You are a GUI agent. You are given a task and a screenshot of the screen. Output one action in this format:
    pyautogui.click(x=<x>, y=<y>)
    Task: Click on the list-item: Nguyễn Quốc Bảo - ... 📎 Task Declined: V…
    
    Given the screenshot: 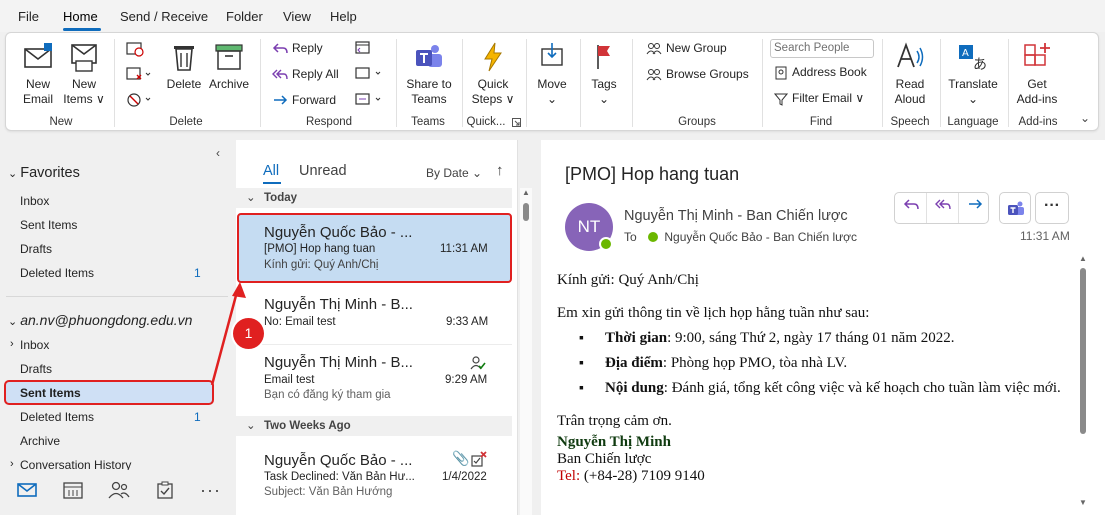 What is the action you would take?
    pyautogui.click(x=374, y=473)
    